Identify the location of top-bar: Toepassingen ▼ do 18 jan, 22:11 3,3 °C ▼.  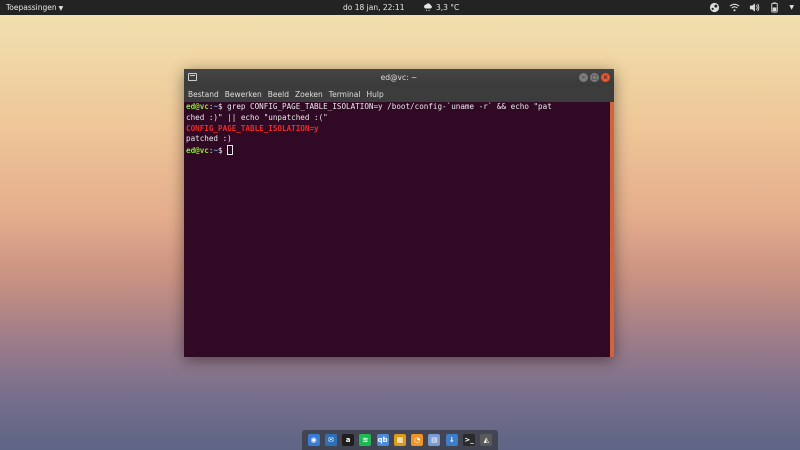
(400, 7).